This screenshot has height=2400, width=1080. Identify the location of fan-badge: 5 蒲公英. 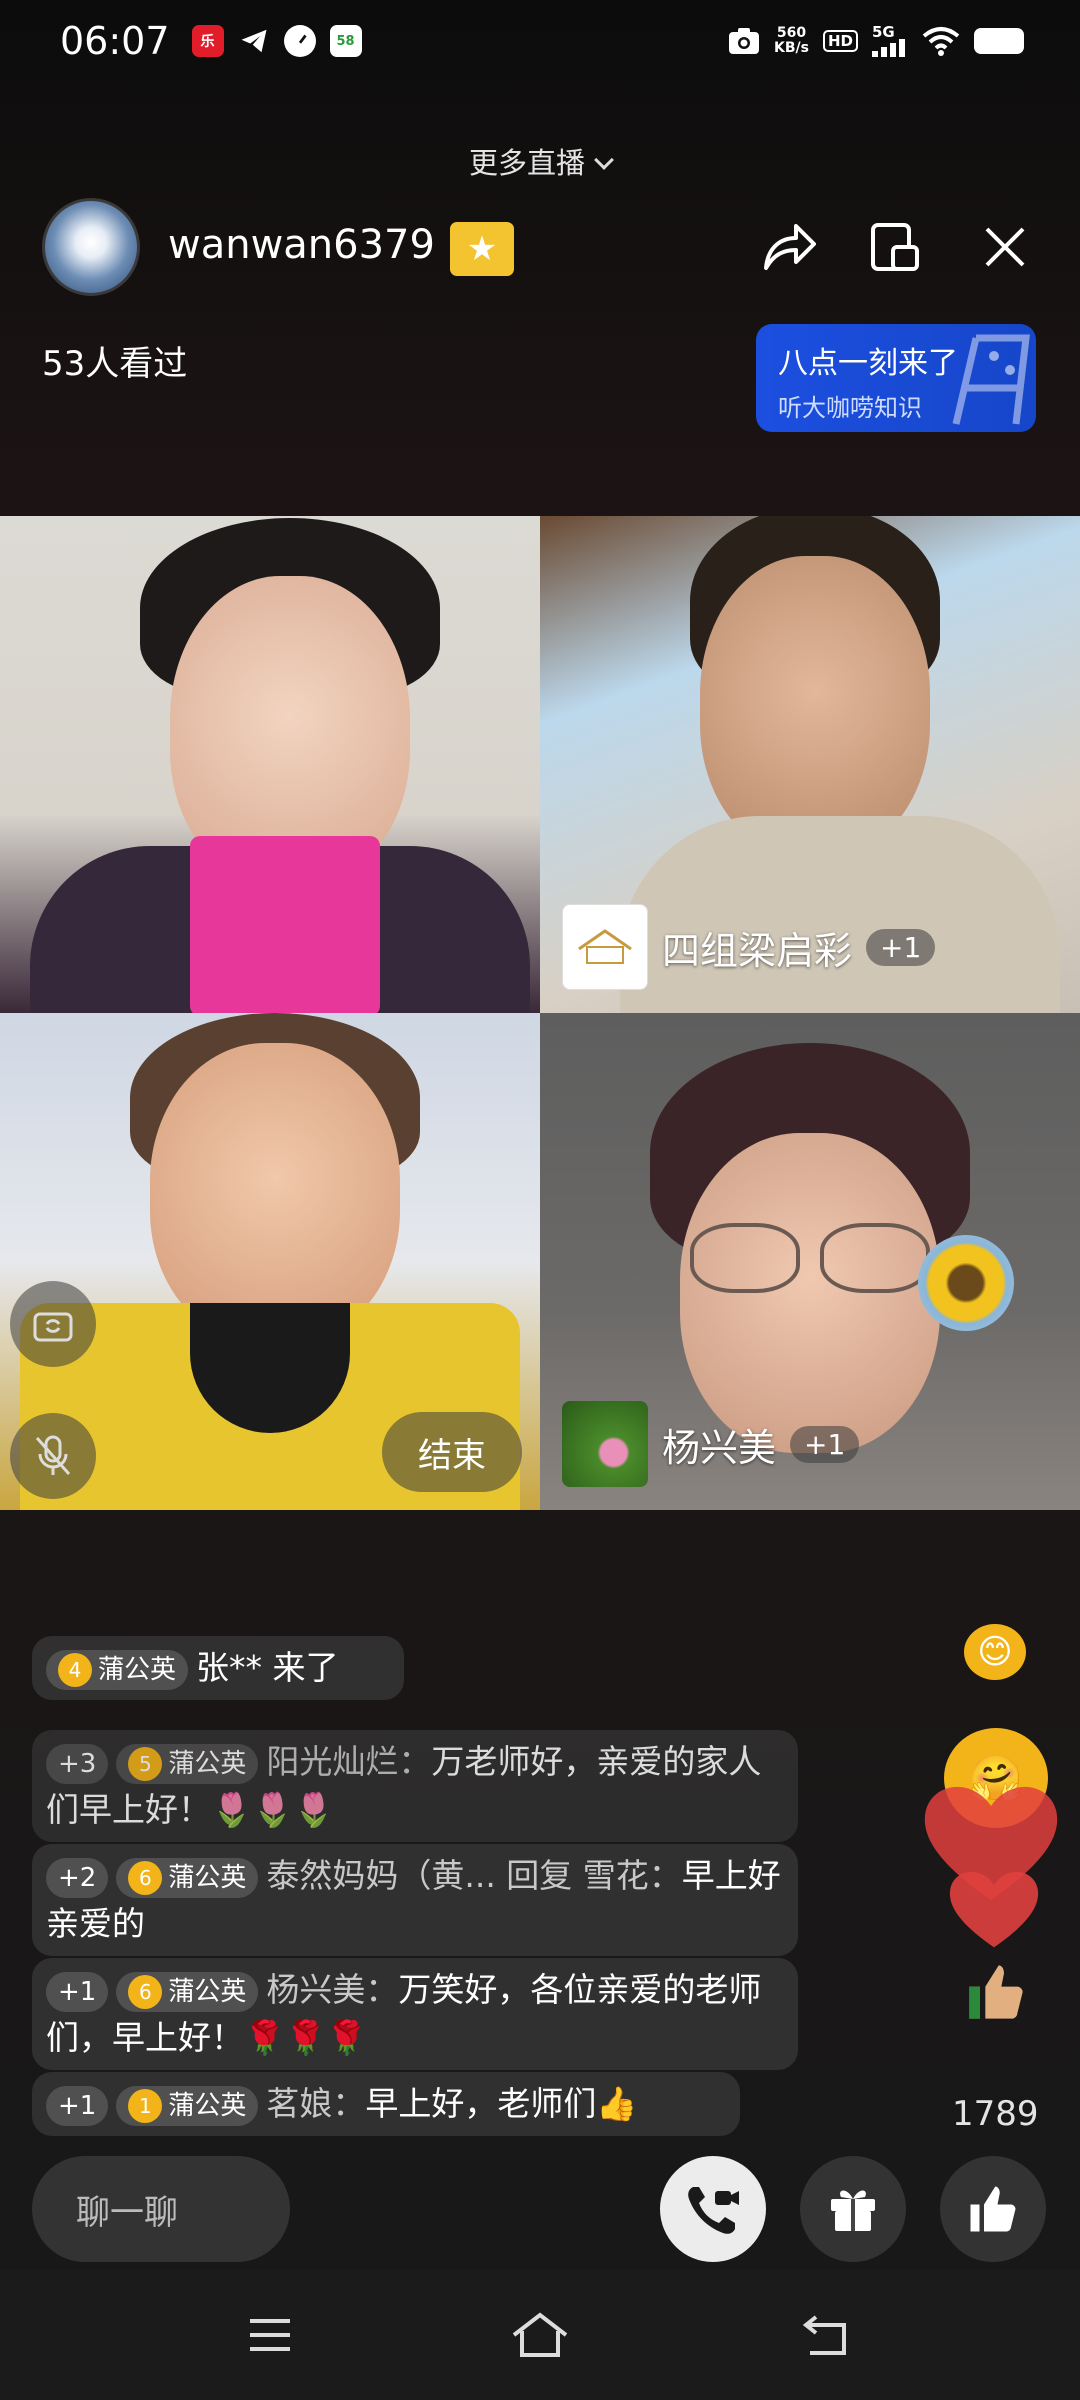
(187, 1763).